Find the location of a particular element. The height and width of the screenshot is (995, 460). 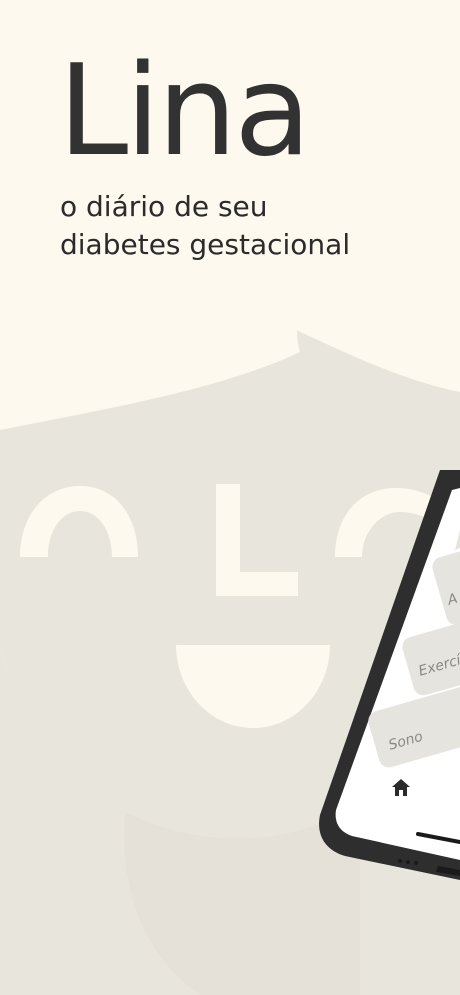

app-tagline: o diário de seu diabetes gestacional is located at coordinates (205, 226).